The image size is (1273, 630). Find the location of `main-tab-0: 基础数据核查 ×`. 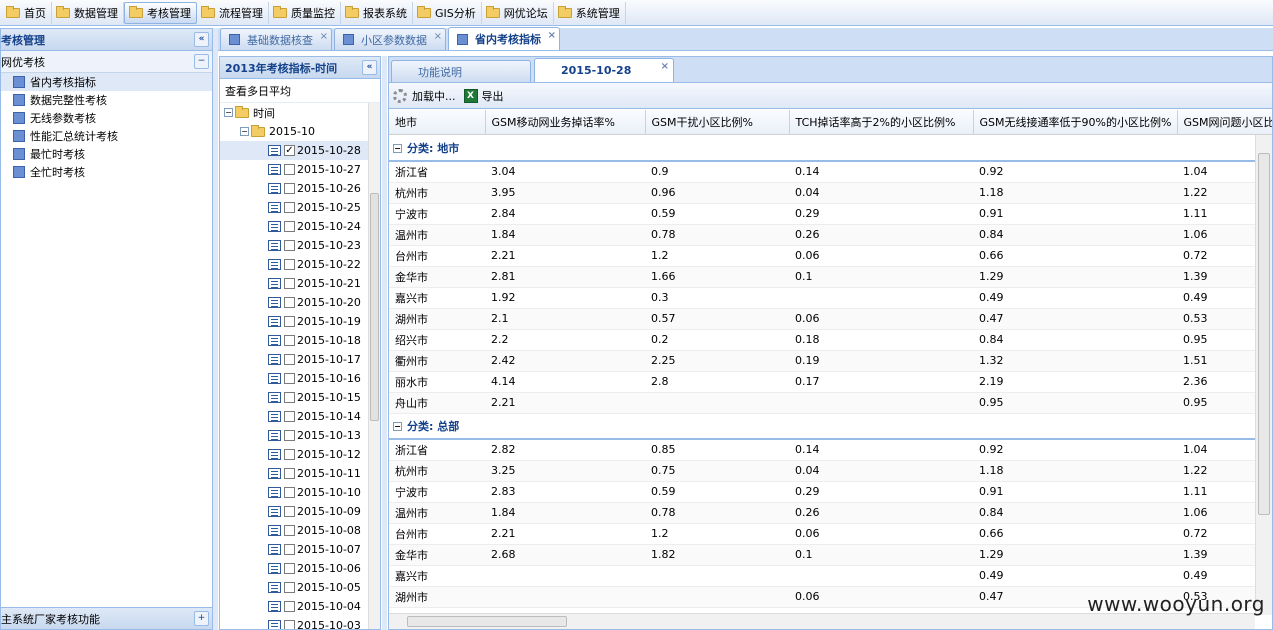

main-tab-0: 基础数据核查 × is located at coordinates (276, 39).